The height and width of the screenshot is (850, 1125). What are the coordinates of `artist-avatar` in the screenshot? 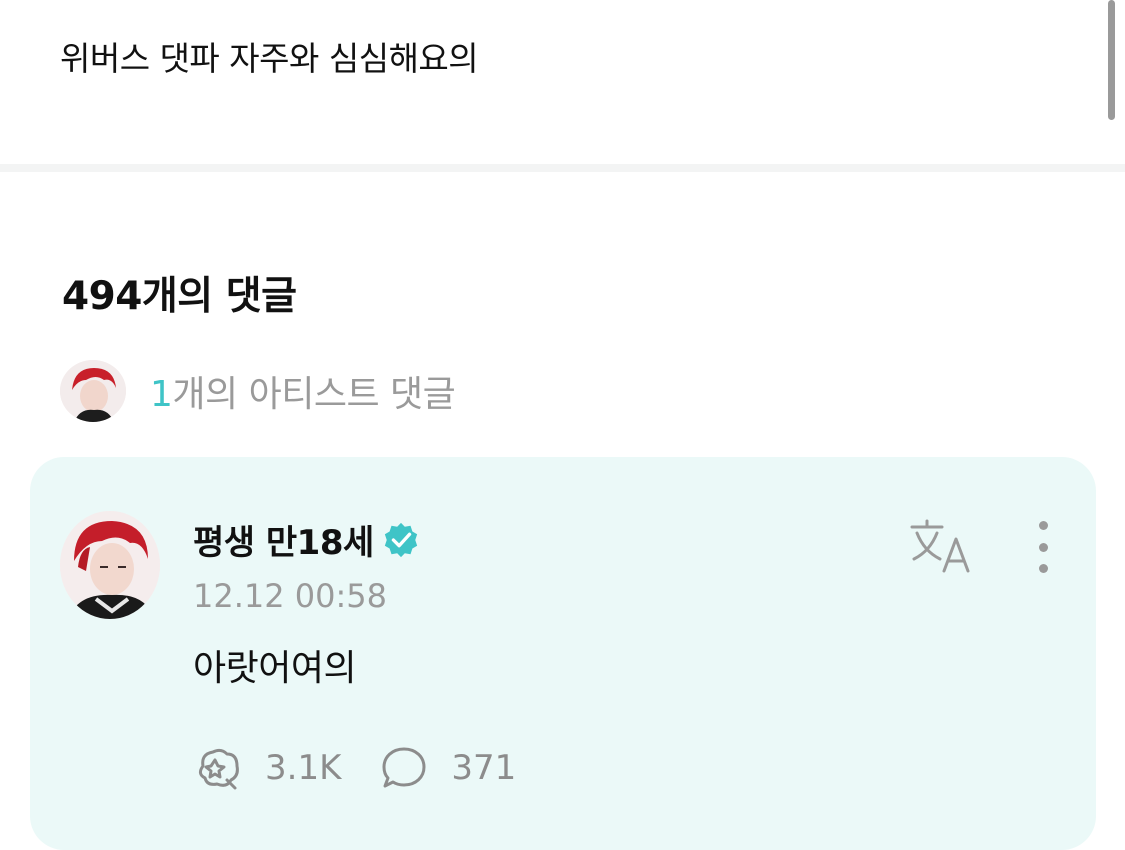 It's located at (93, 391).